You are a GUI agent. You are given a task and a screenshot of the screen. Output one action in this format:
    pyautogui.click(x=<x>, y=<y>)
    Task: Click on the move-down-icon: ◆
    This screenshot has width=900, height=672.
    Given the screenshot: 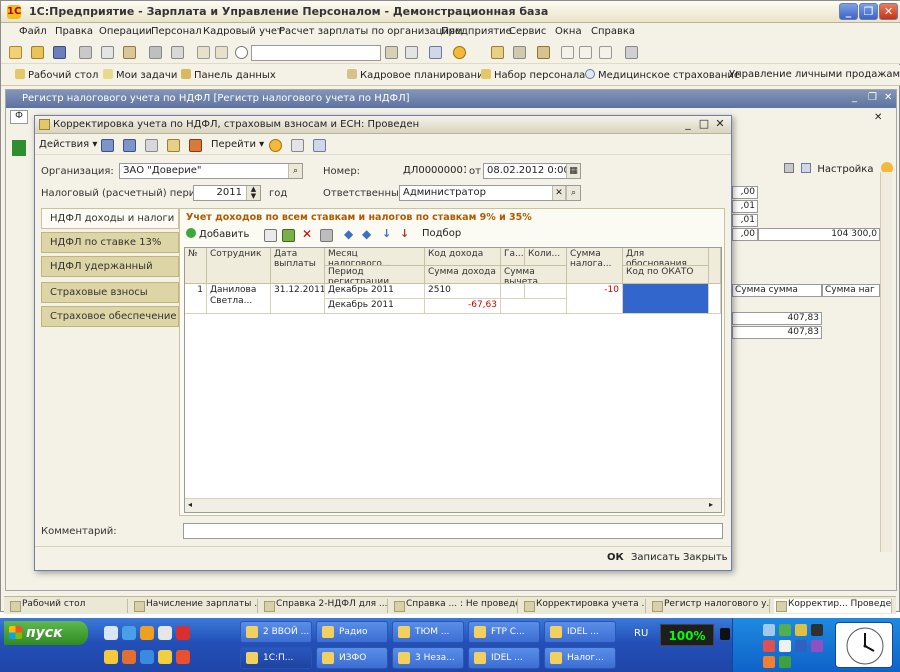 What is the action you would take?
    pyautogui.click(x=366, y=234)
    